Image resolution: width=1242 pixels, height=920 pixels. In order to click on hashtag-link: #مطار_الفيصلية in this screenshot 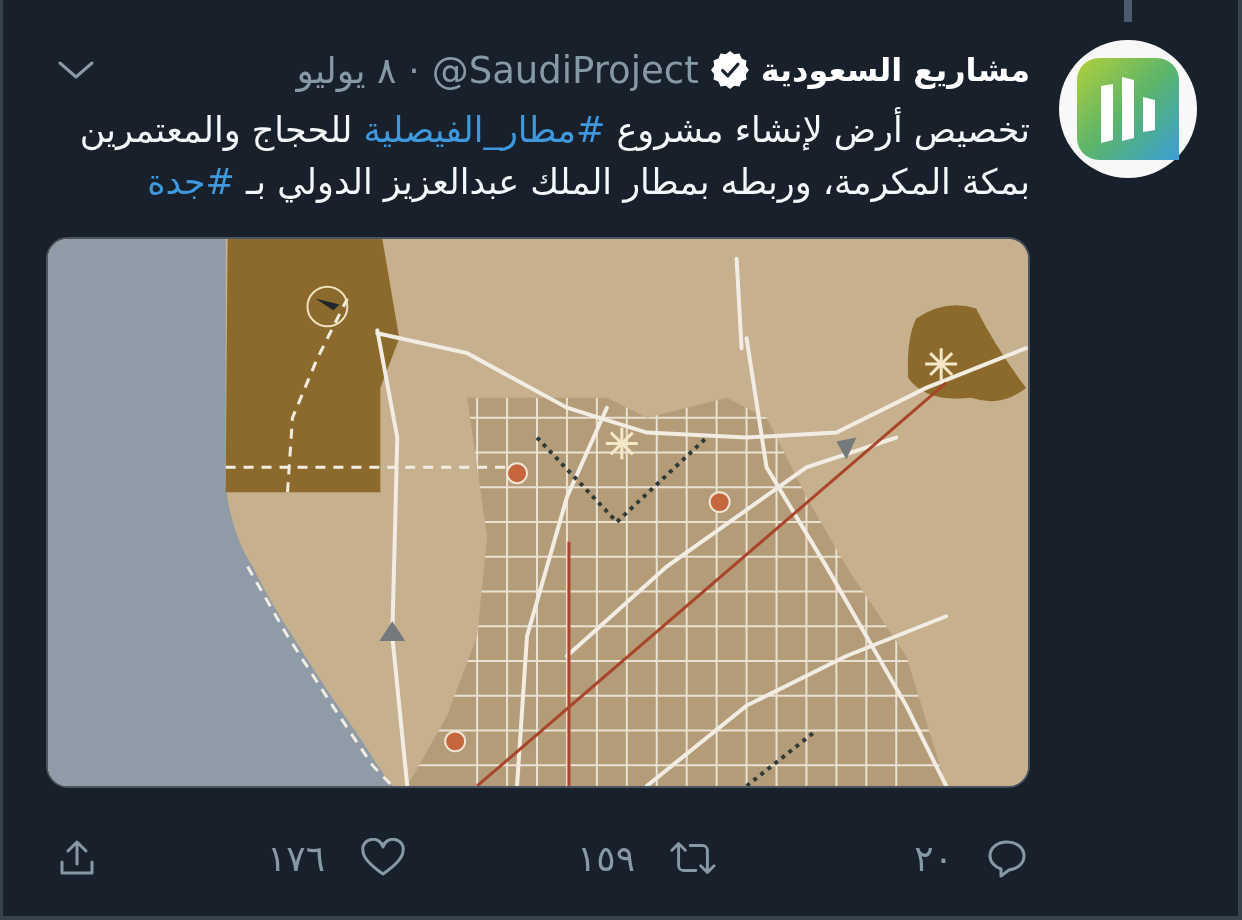, I will do `click(484, 130)`.